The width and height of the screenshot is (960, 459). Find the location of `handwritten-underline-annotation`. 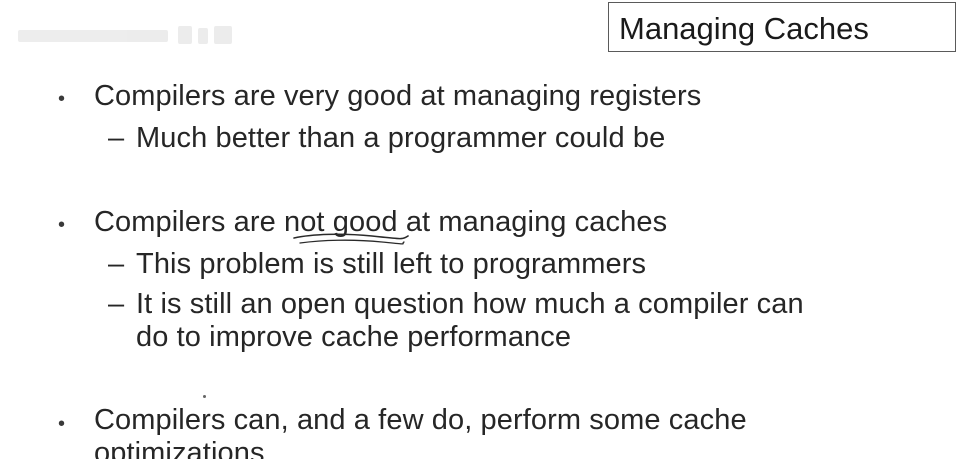

handwritten-underline-annotation is located at coordinates (351, 239).